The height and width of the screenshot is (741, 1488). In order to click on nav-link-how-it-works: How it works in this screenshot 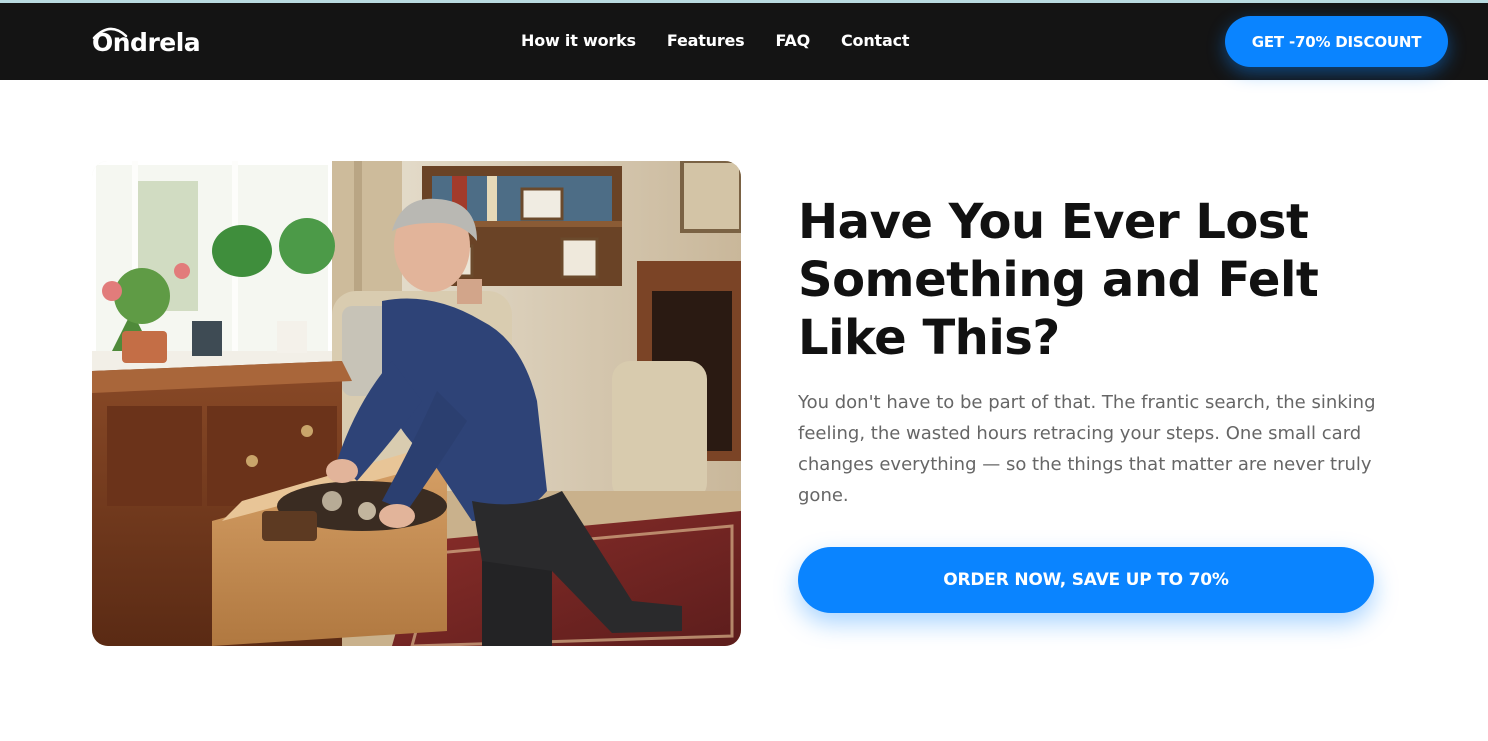, I will do `click(578, 41)`.